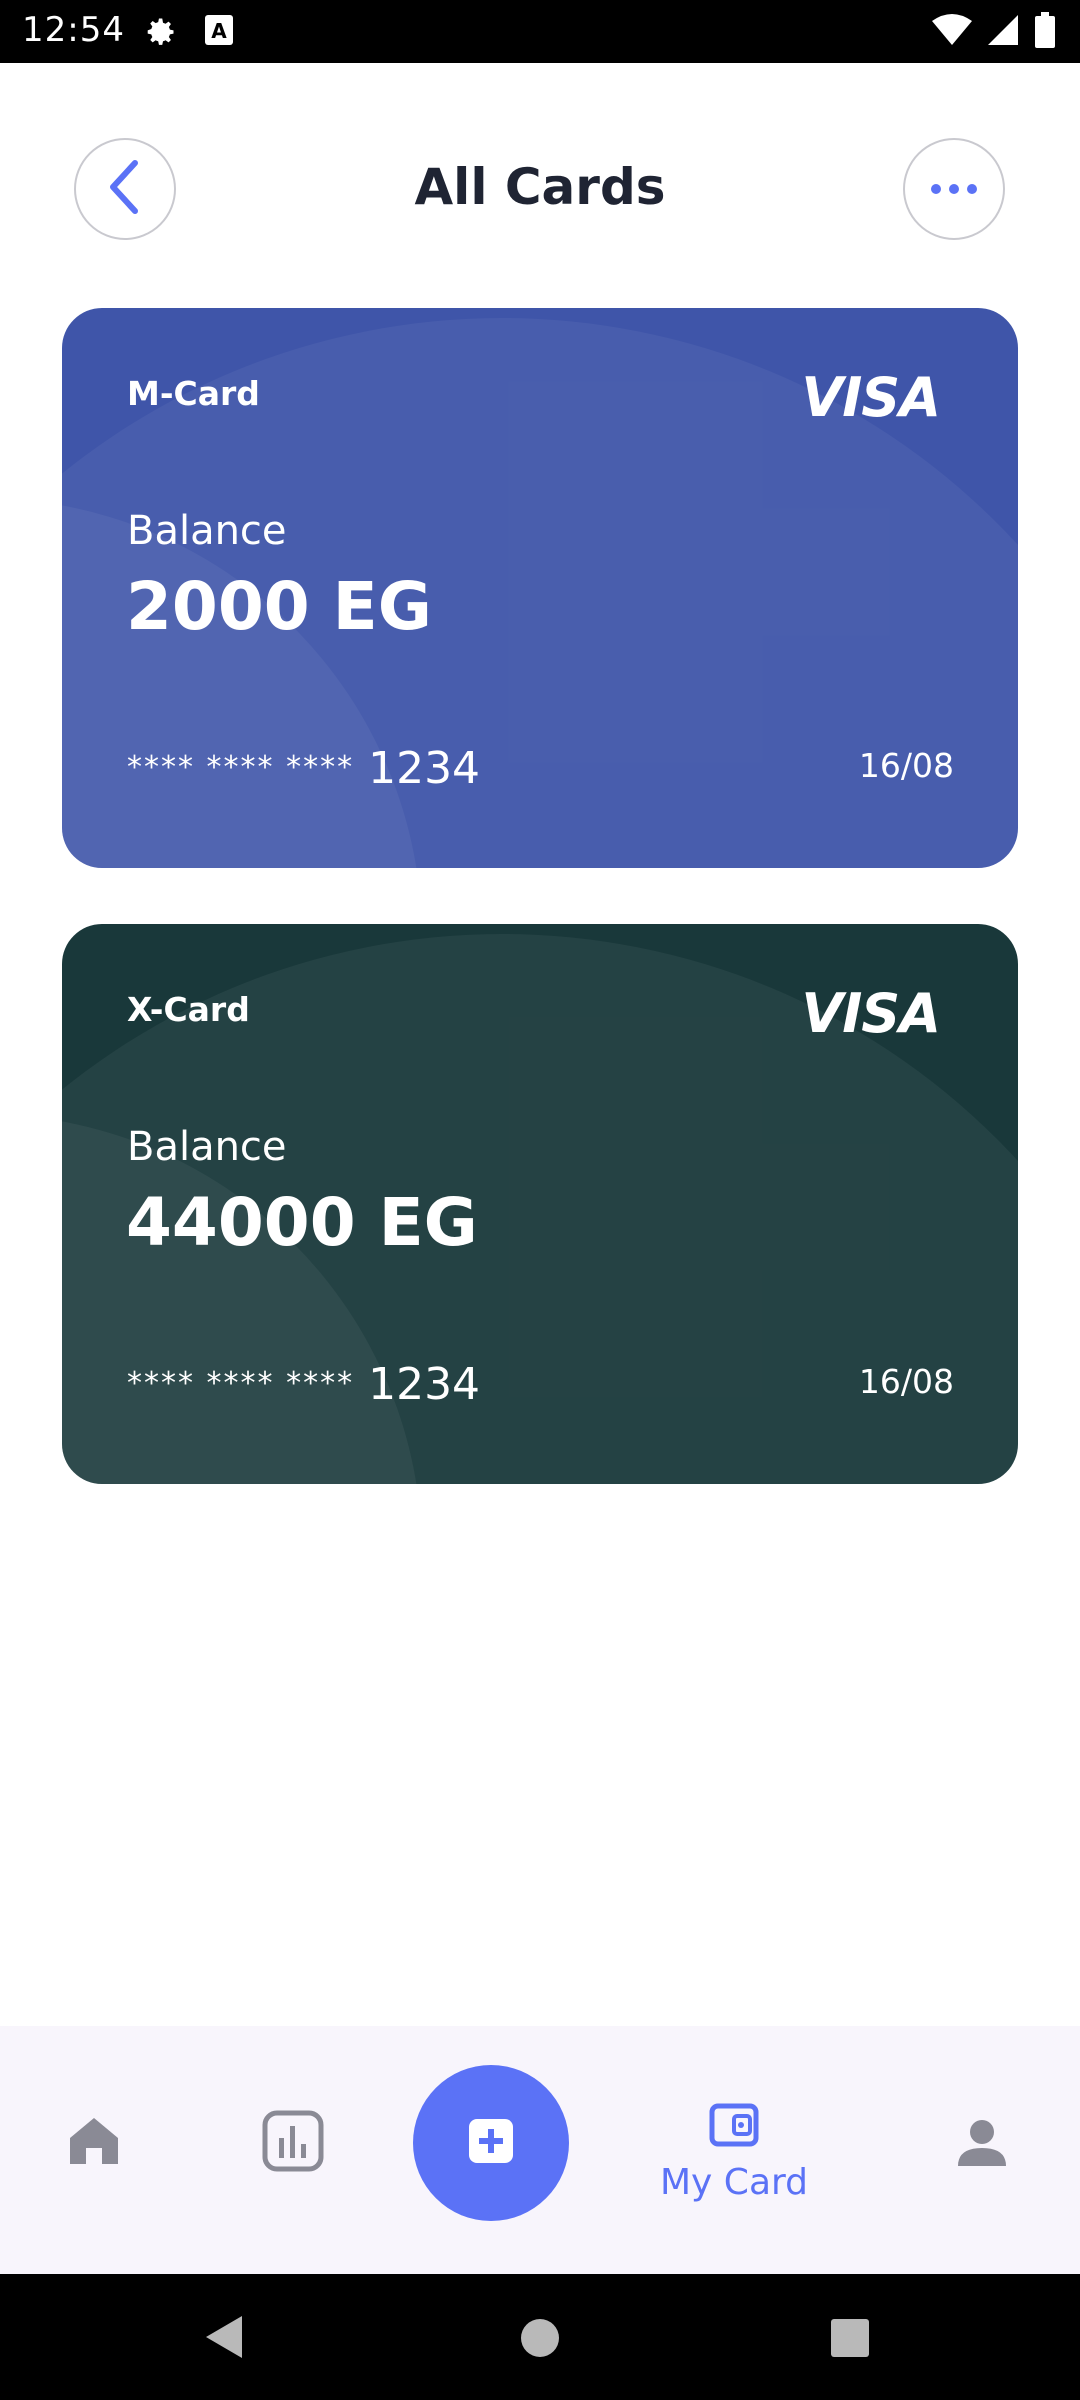  Describe the element at coordinates (952, 32) in the screenshot. I see `wifi-icon` at that location.